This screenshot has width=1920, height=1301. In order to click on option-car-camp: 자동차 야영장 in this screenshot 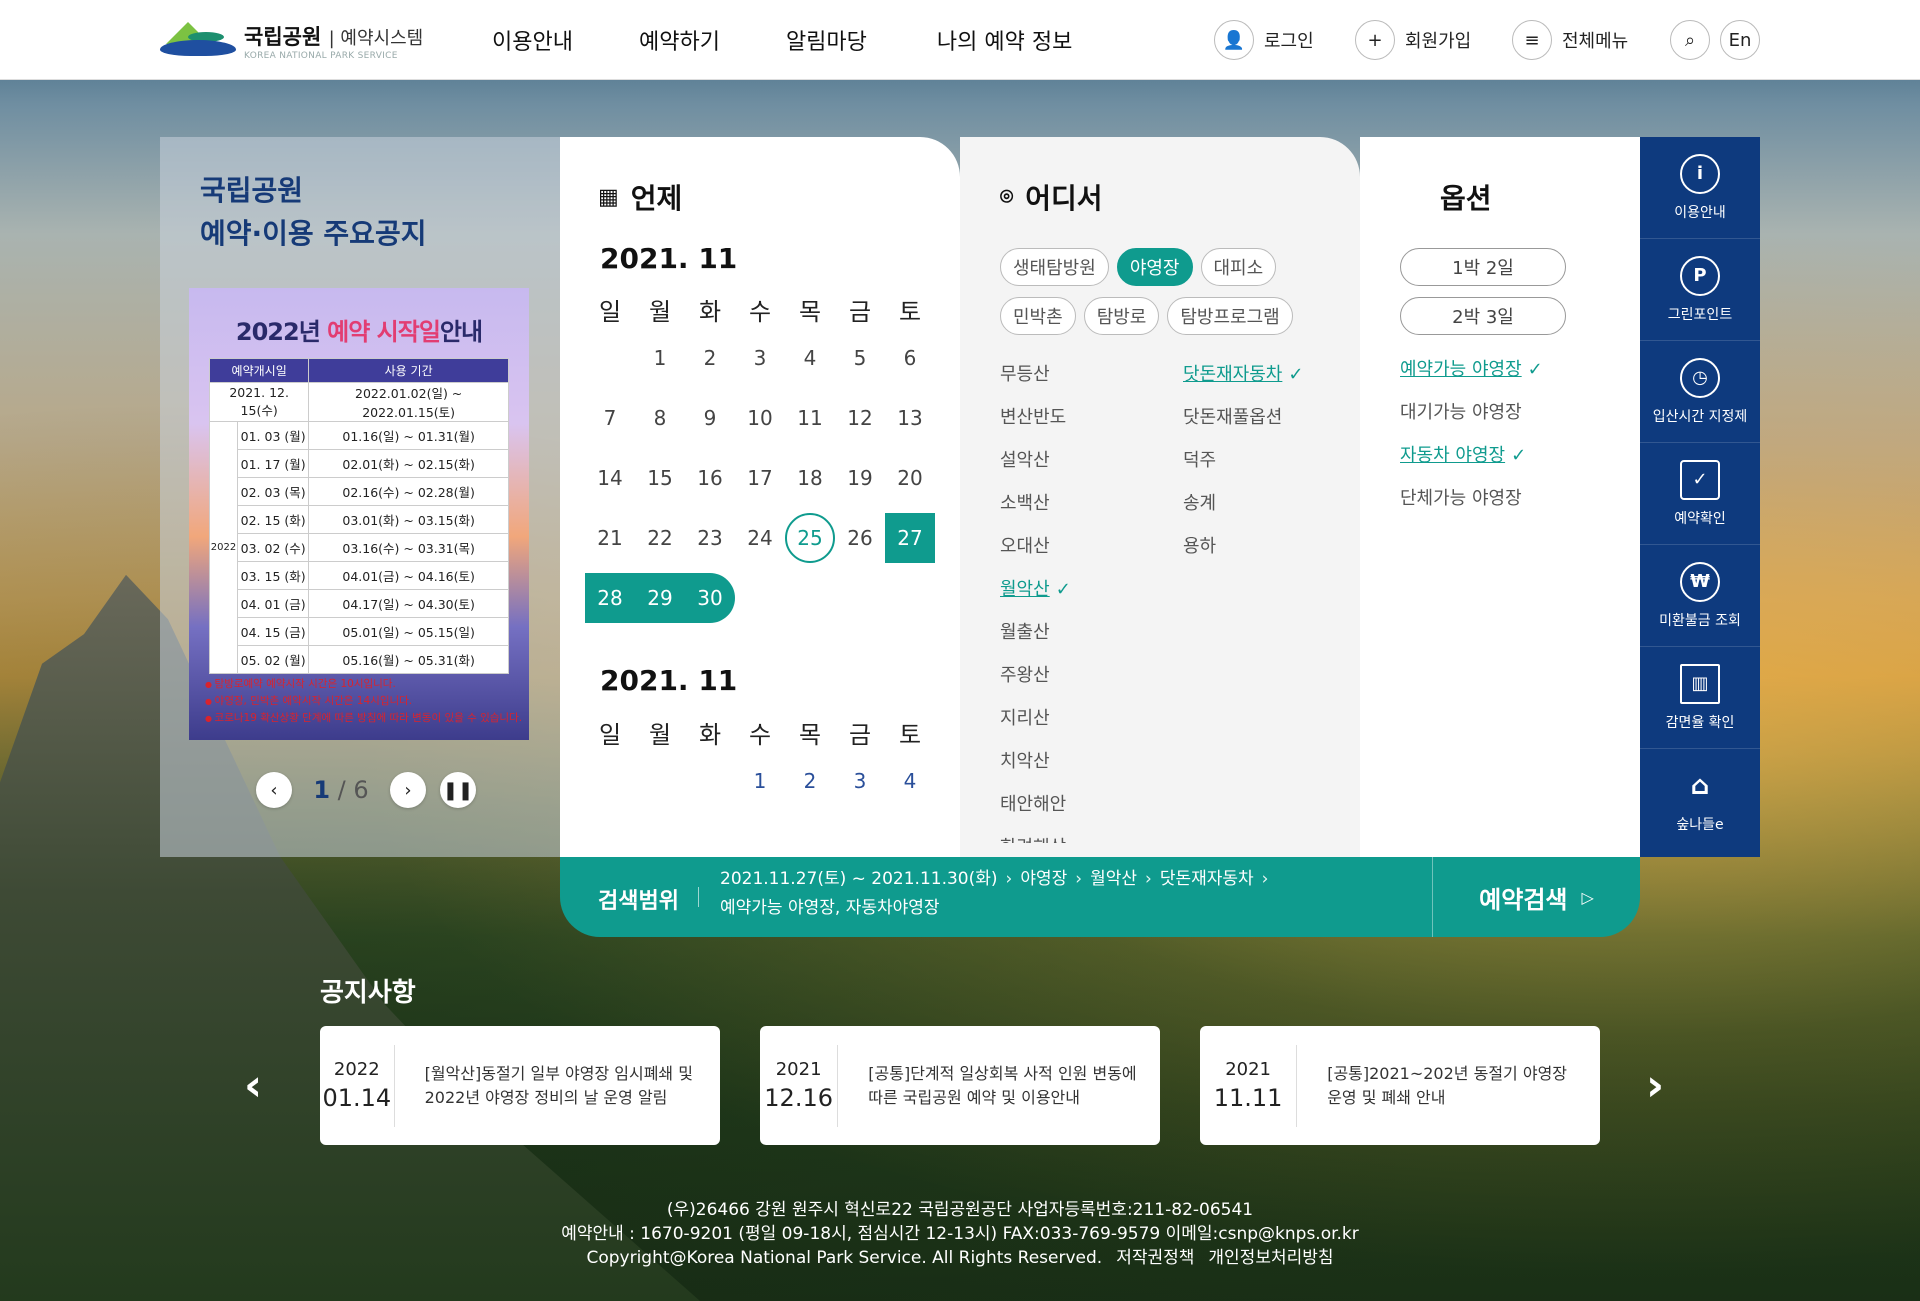, I will do `click(1471, 455)`.